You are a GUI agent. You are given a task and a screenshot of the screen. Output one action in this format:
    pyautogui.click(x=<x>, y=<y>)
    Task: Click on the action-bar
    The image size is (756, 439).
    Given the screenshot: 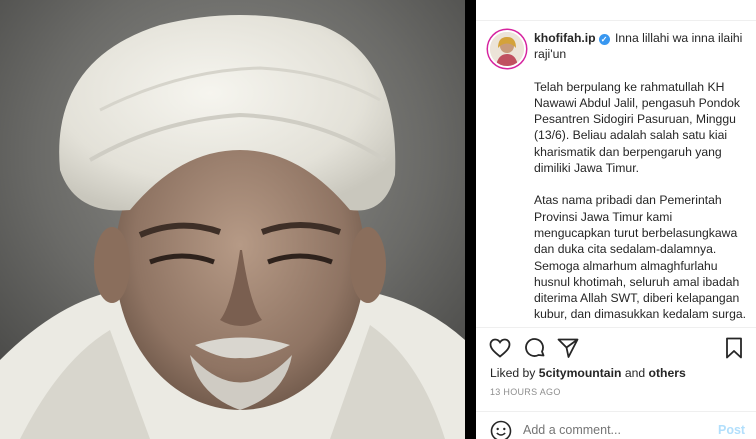 What is the action you would take?
    pyautogui.click(x=616, y=349)
    